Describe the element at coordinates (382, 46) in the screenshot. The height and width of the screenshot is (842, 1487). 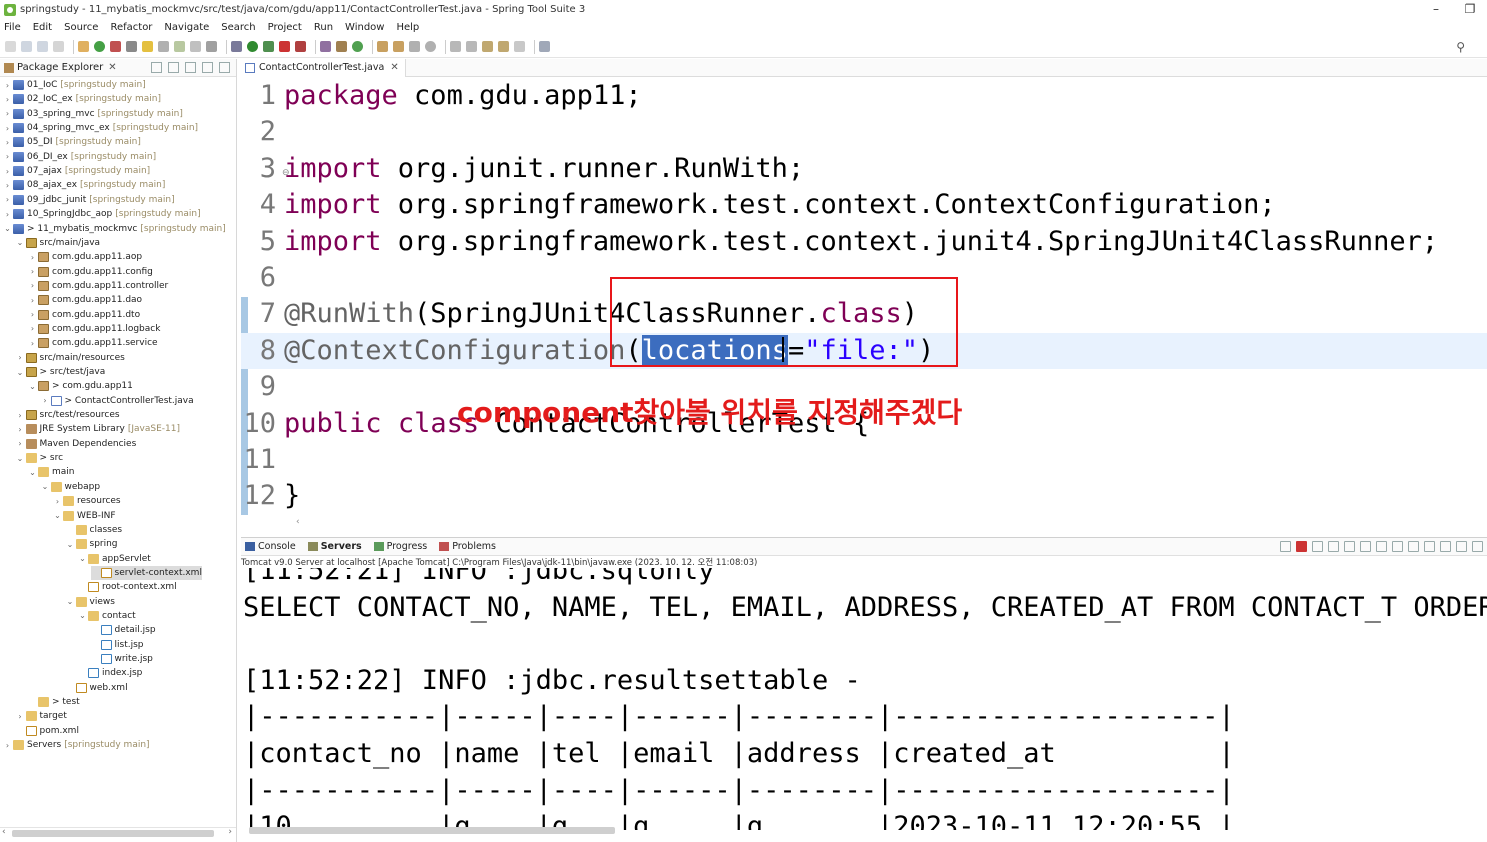
I see `open-type-icon` at that location.